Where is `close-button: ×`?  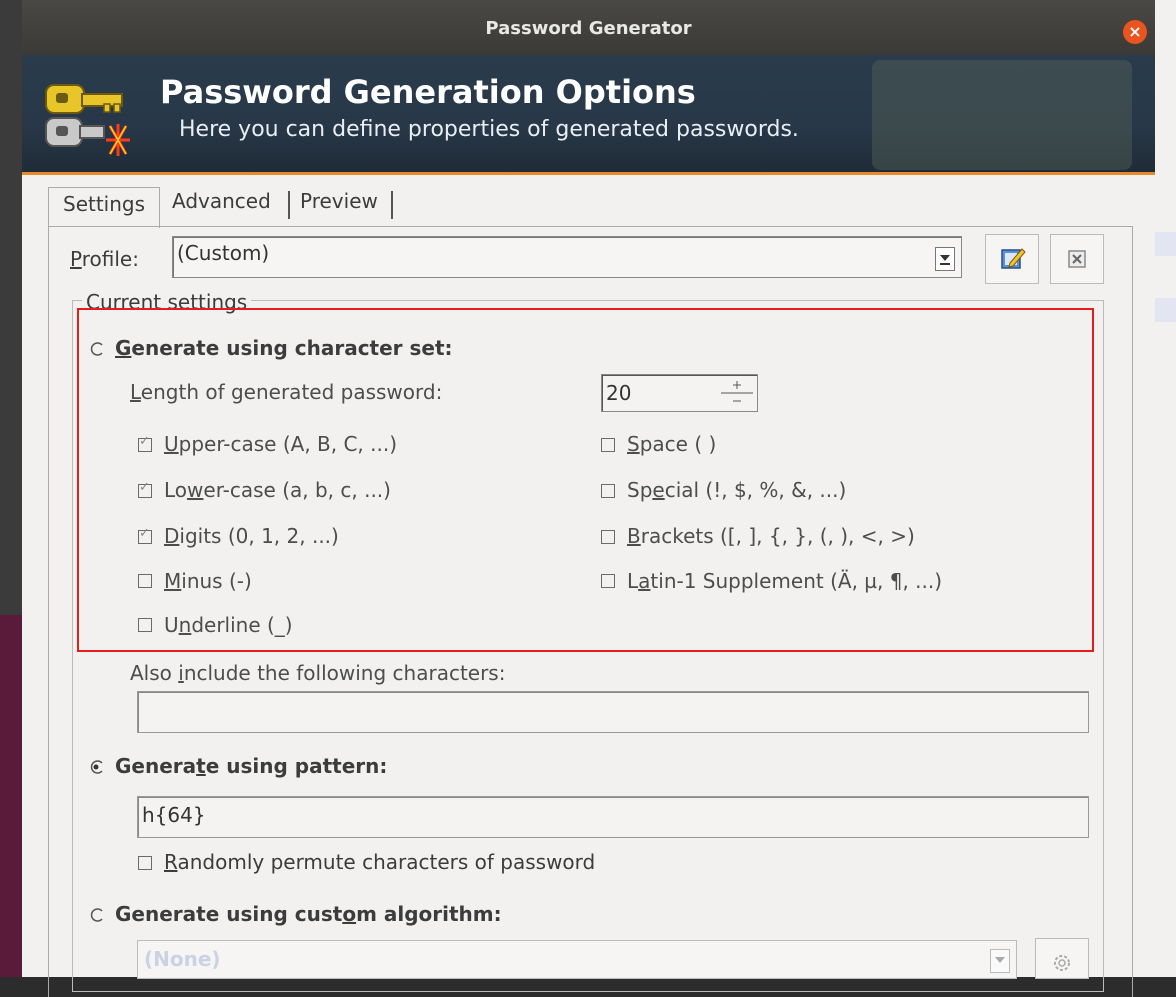
close-button: × is located at coordinates (1135, 32).